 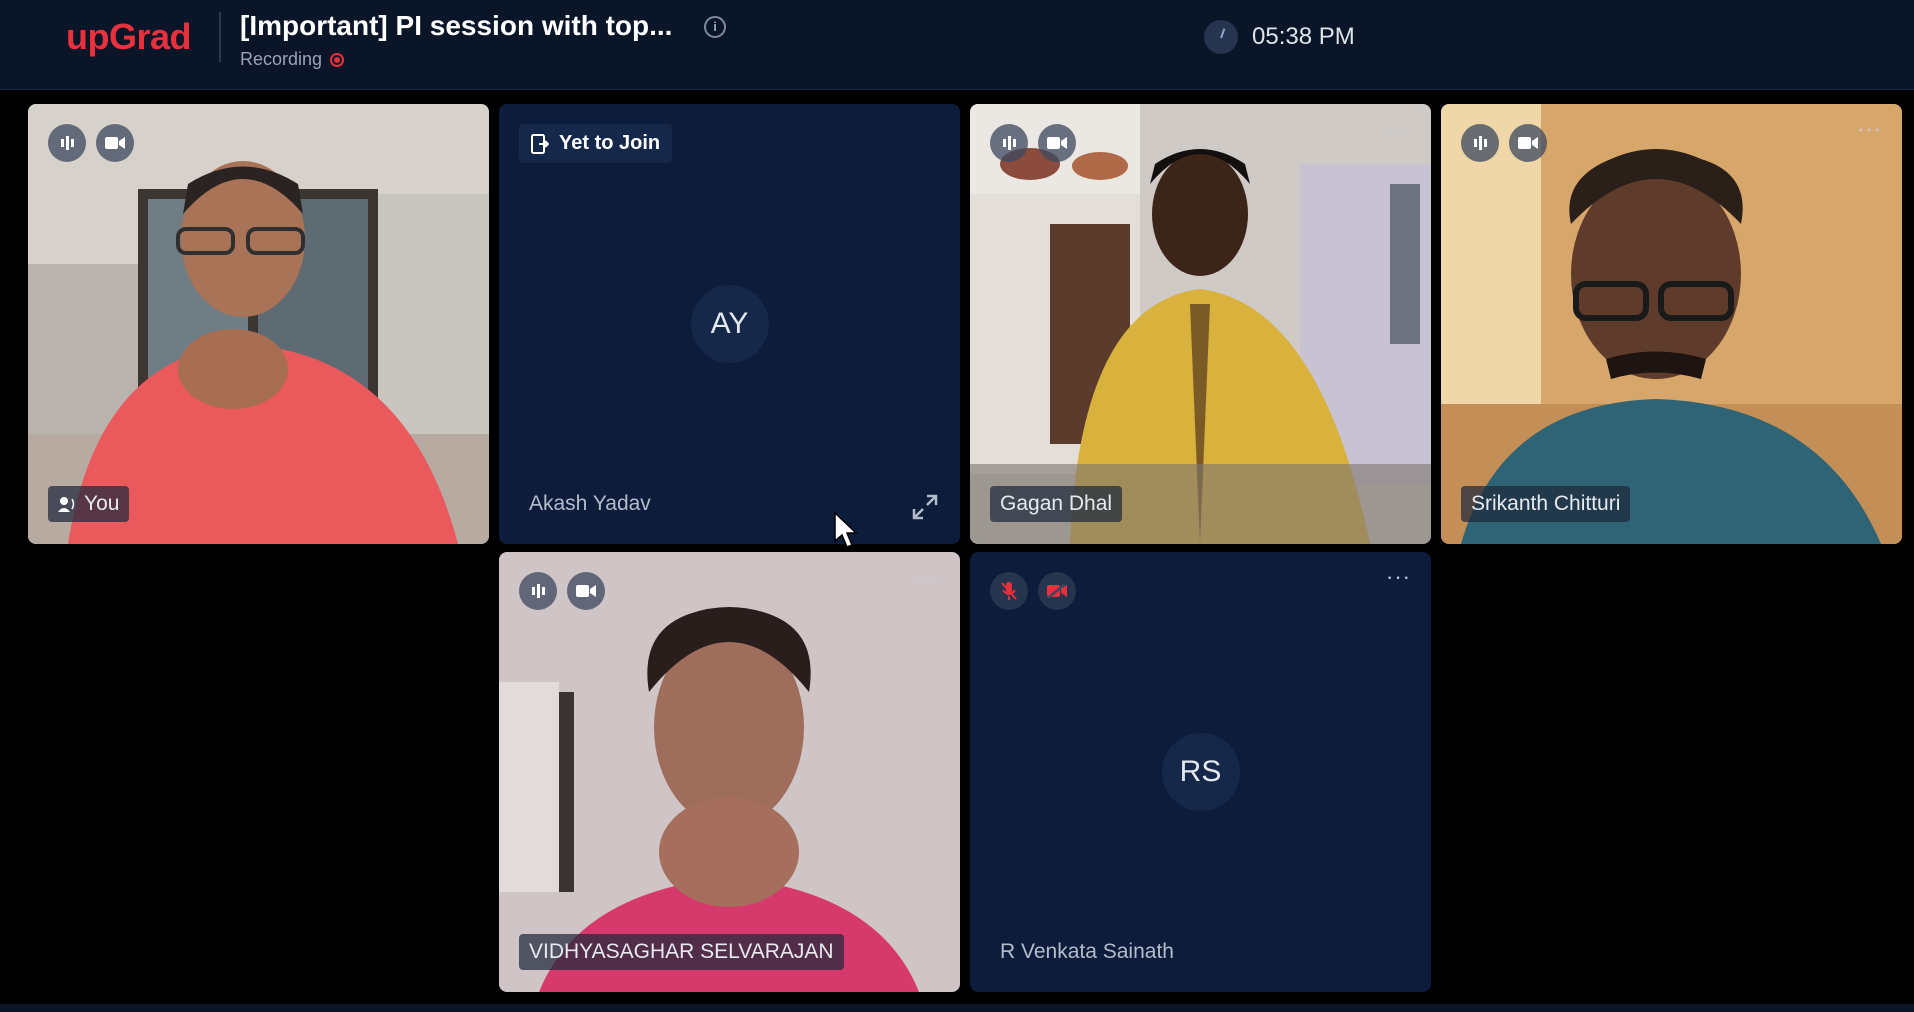 I want to click on join-door-icon, so click(x=540, y=143).